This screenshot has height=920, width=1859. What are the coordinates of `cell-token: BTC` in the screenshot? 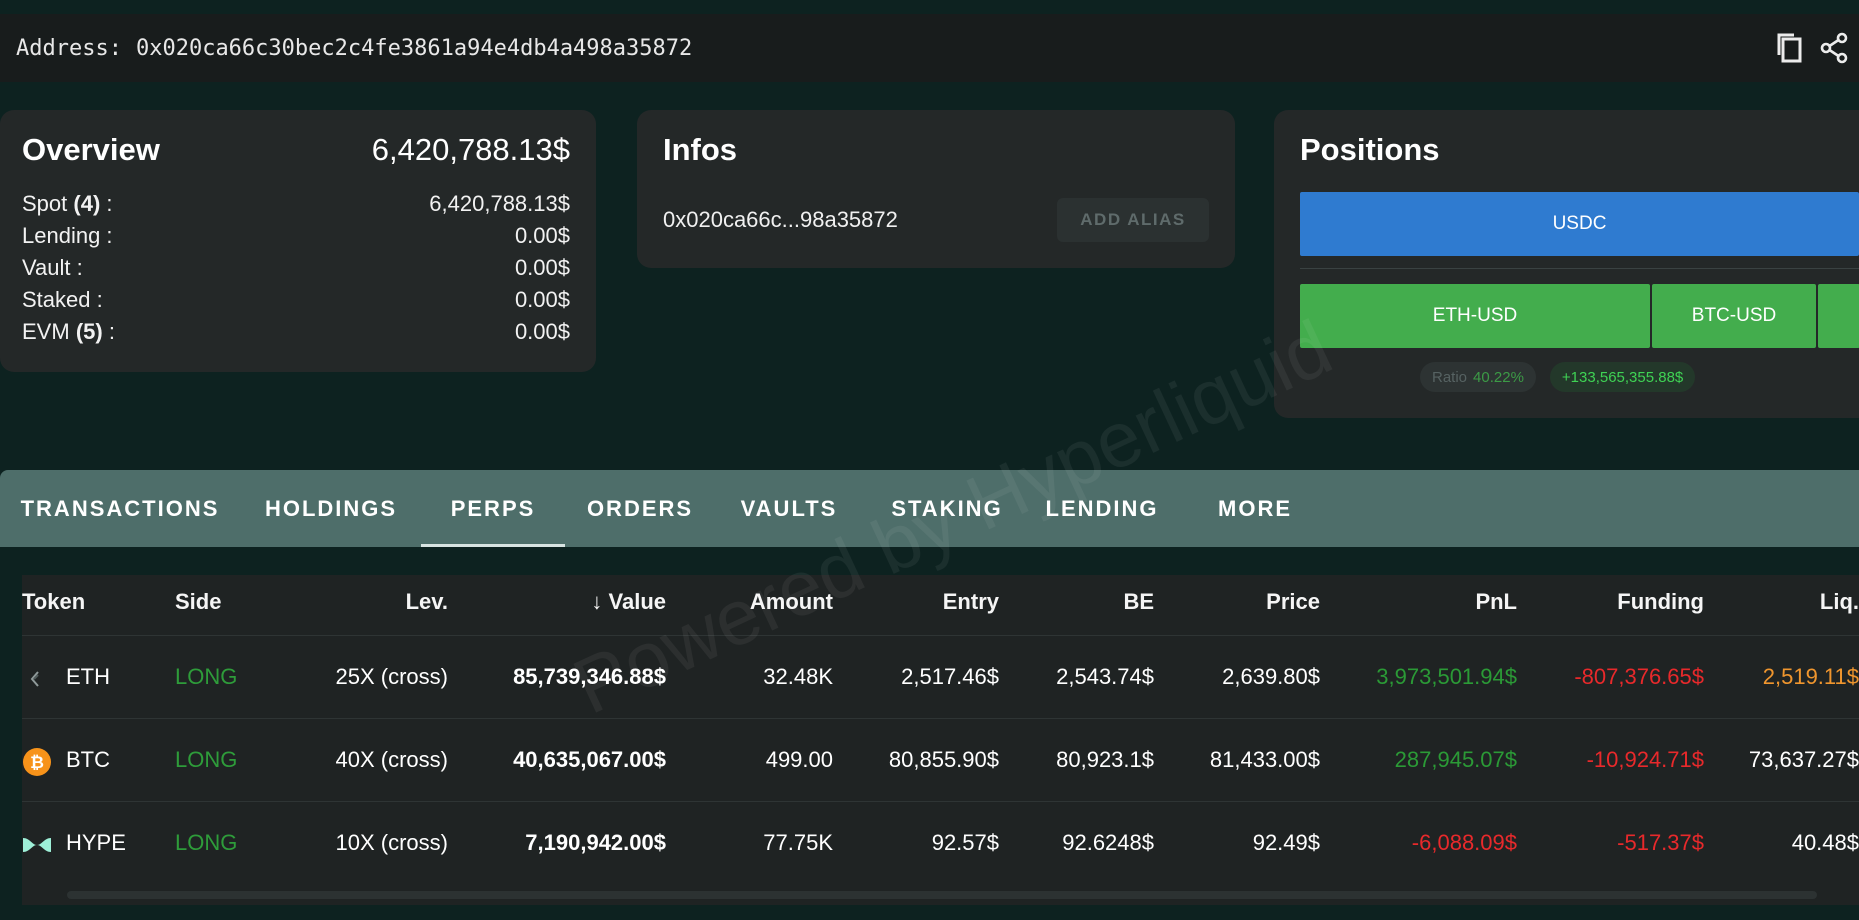 It's located at (88, 759).